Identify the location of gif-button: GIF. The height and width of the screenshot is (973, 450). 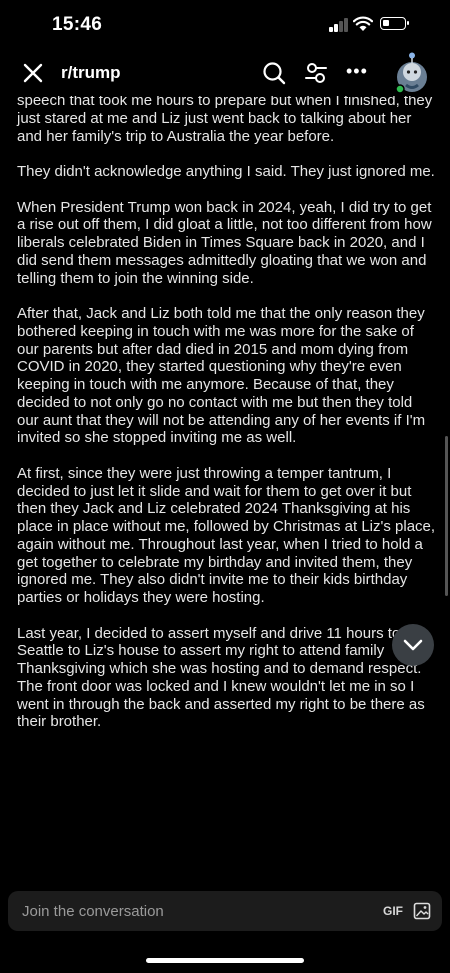
(393, 911).